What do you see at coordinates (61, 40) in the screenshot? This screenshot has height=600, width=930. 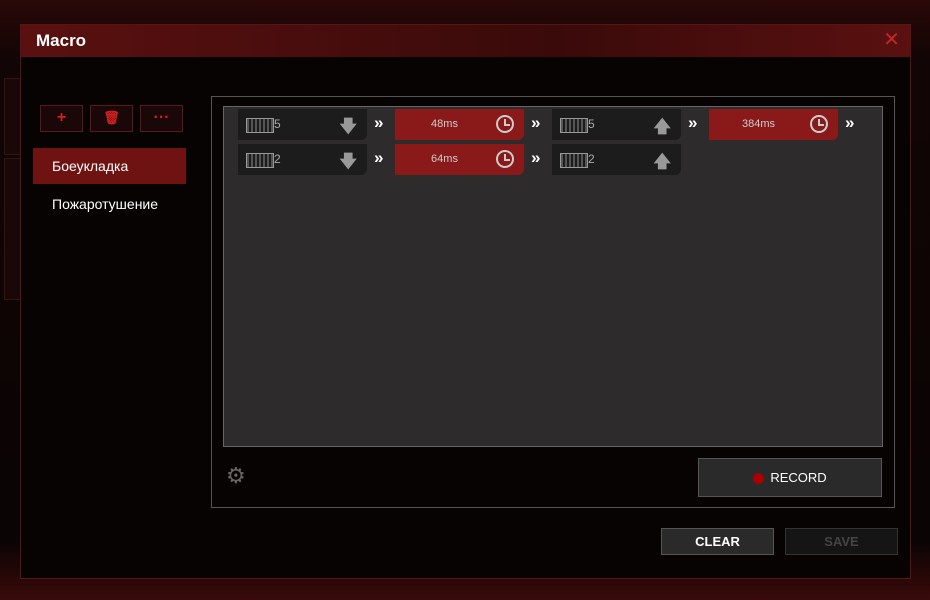 I see `dialog-title: Macro` at bounding box center [61, 40].